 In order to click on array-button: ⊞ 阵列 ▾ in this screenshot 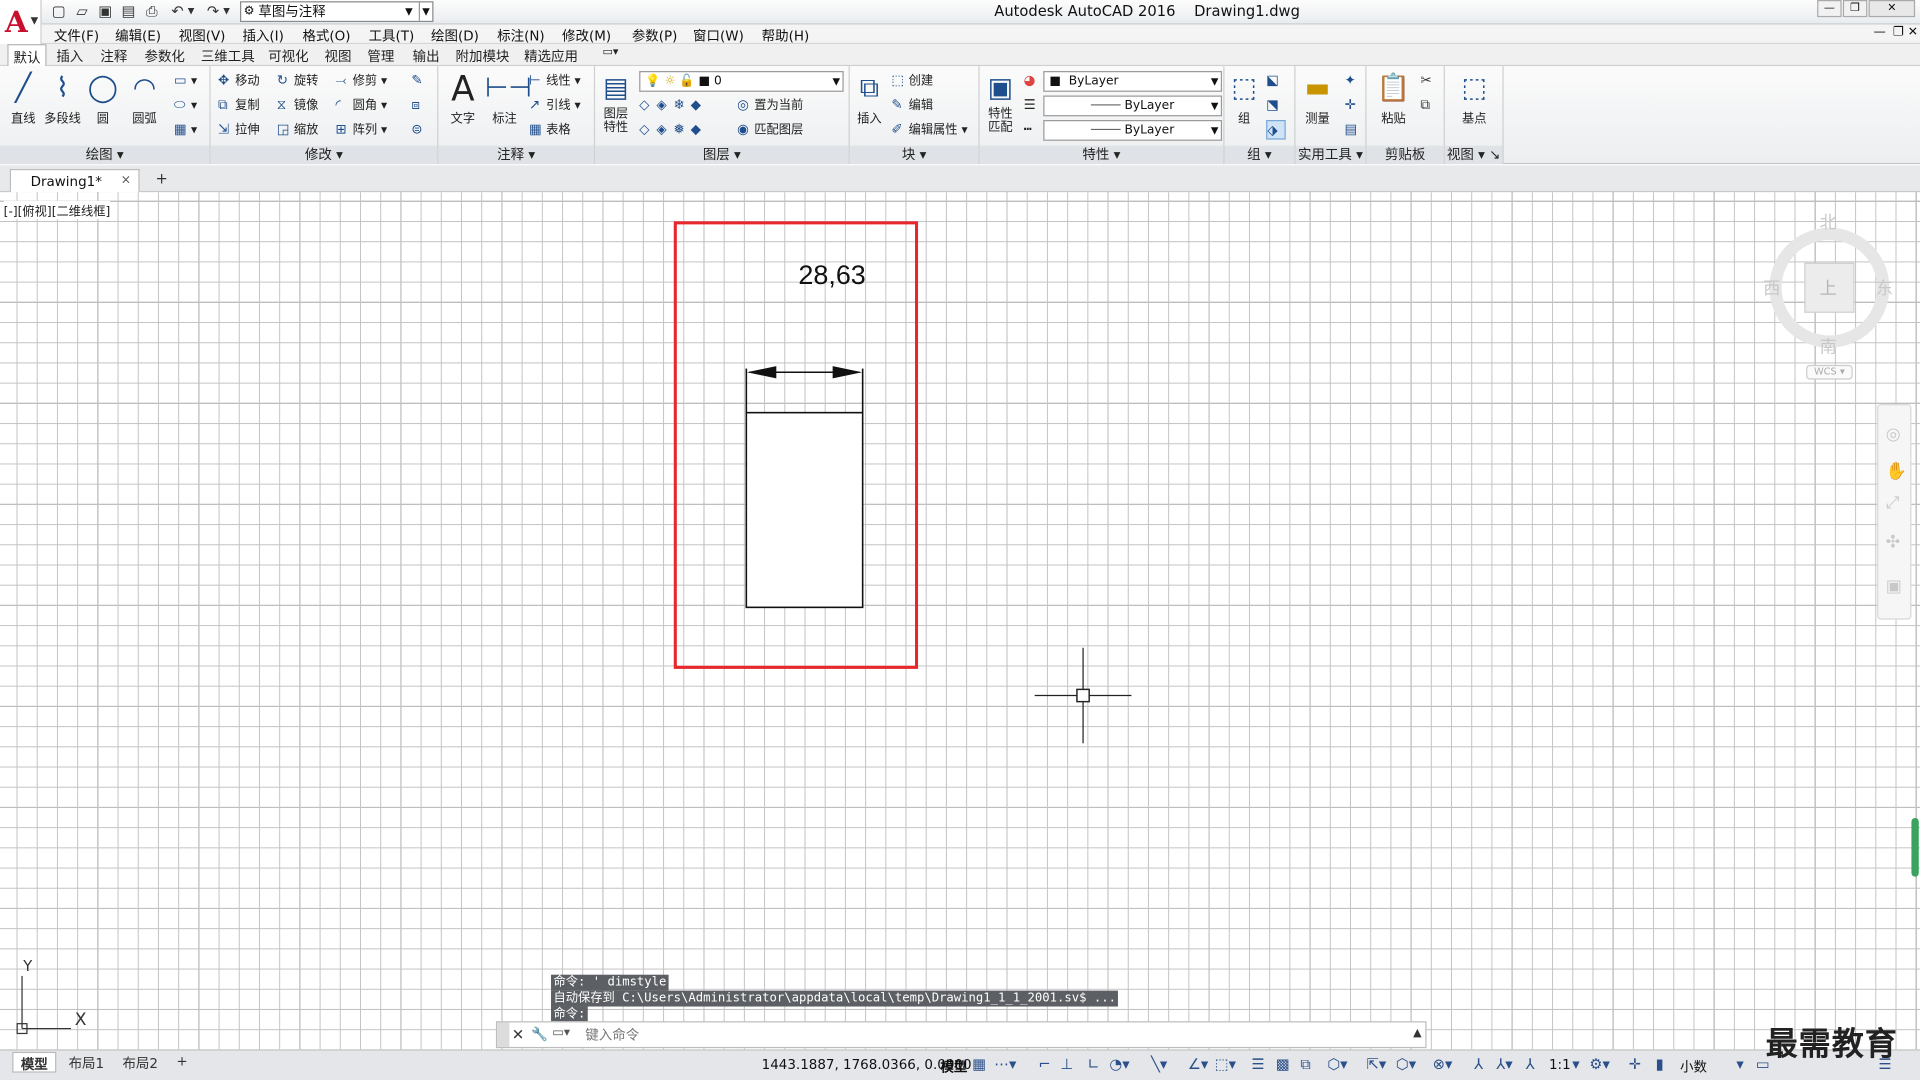, I will do `click(362, 130)`.